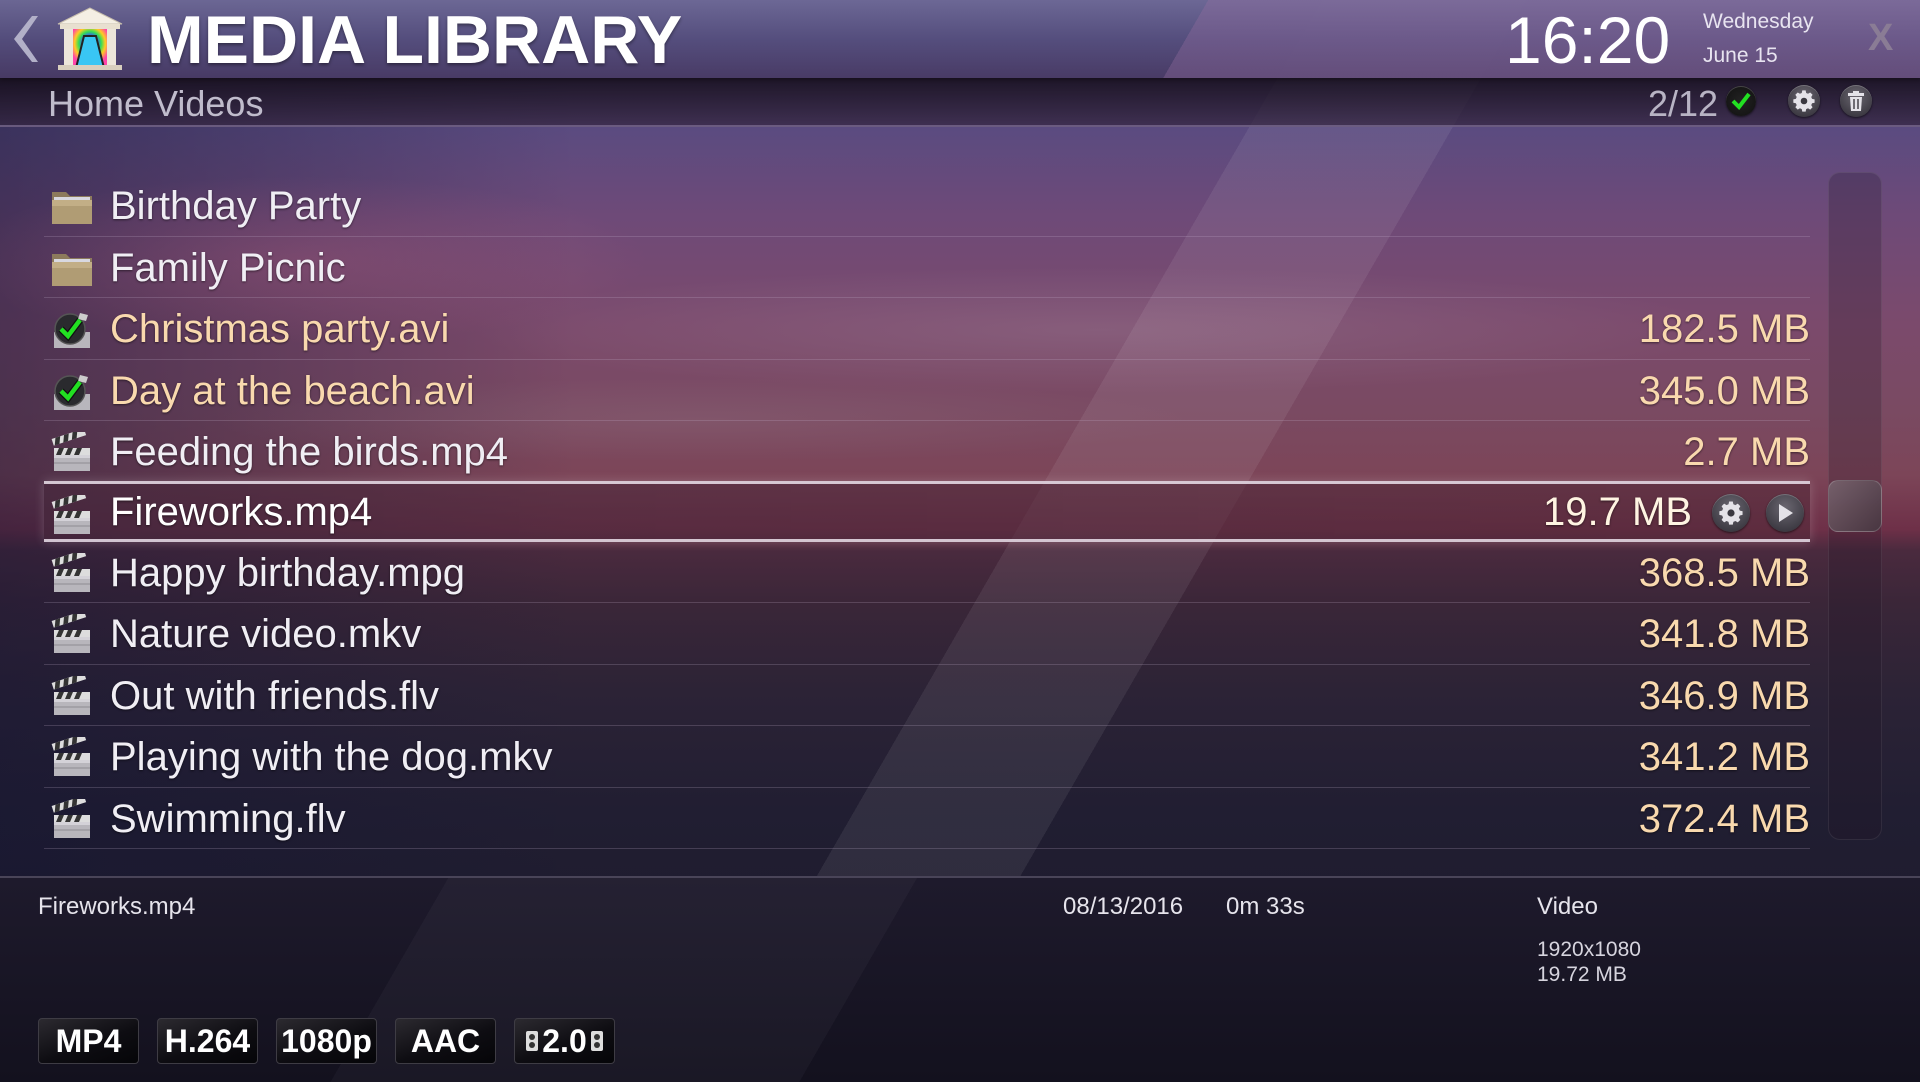 The height and width of the screenshot is (1082, 1920). What do you see at coordinates (1724, 390) in the screenshot?
I see `file-size: 345.0 MB` at bounding box center [1724, 390].